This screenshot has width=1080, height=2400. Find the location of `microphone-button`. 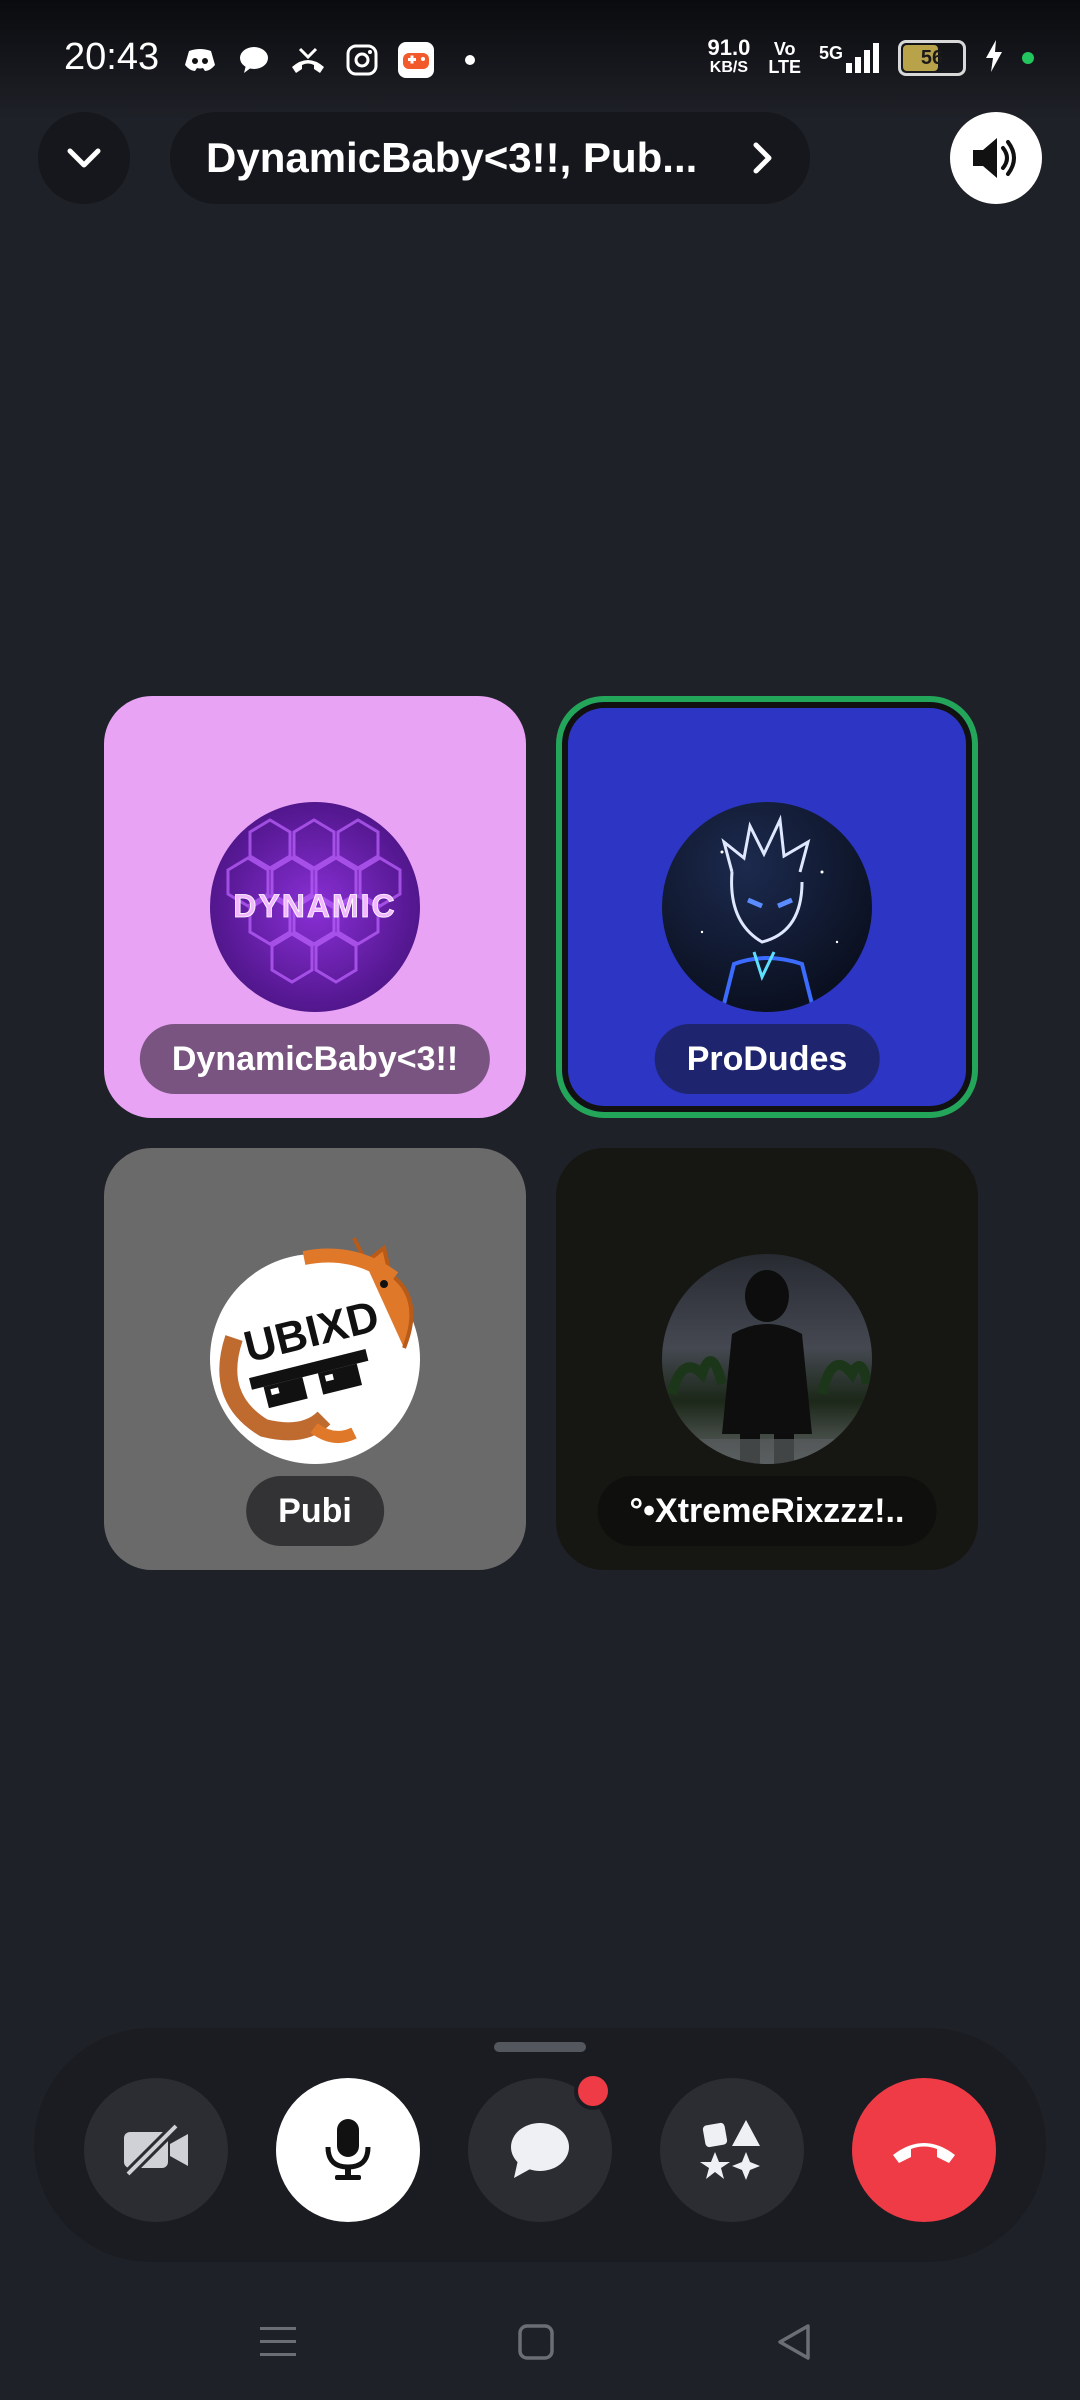

microphone-button is located at coordinates (348, 2150).